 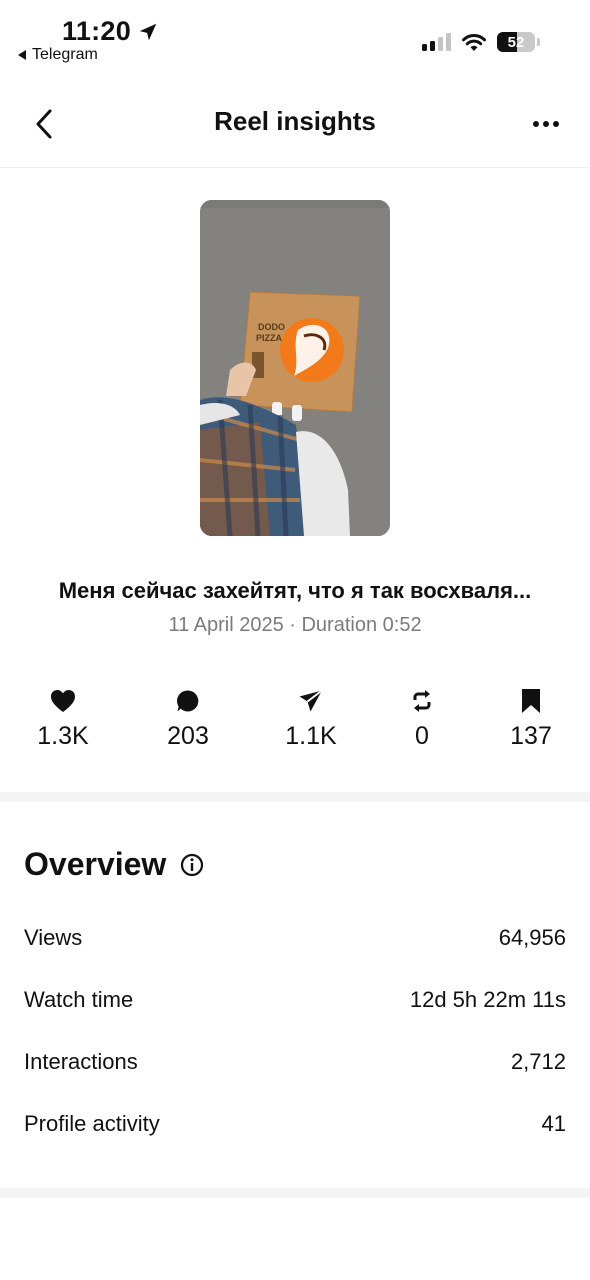 I want to click on more-options-button, so click(x=546, y=124).